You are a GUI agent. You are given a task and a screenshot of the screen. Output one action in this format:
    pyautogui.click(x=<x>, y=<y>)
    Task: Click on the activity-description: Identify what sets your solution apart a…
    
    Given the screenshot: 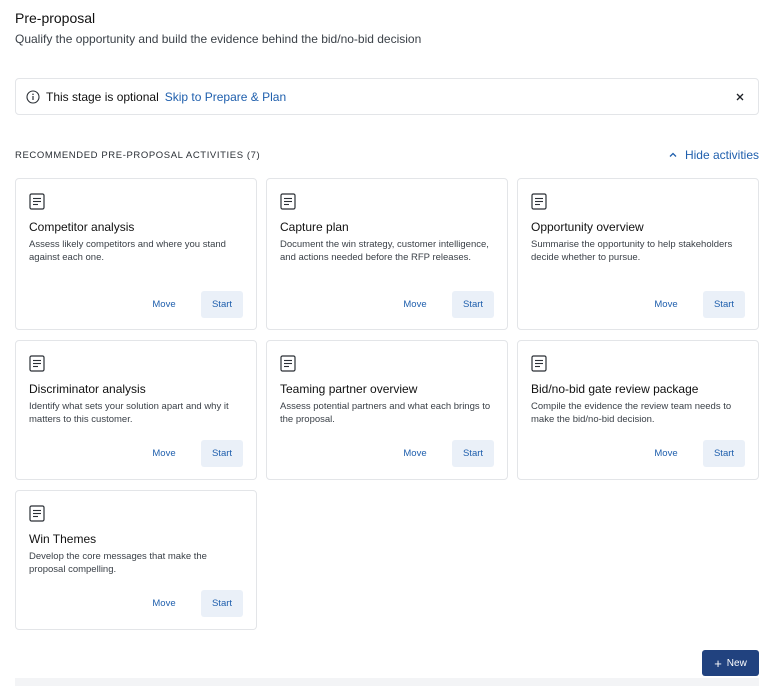 What is the action you would take?
    pyautogui.click(x=129, y=413)
    